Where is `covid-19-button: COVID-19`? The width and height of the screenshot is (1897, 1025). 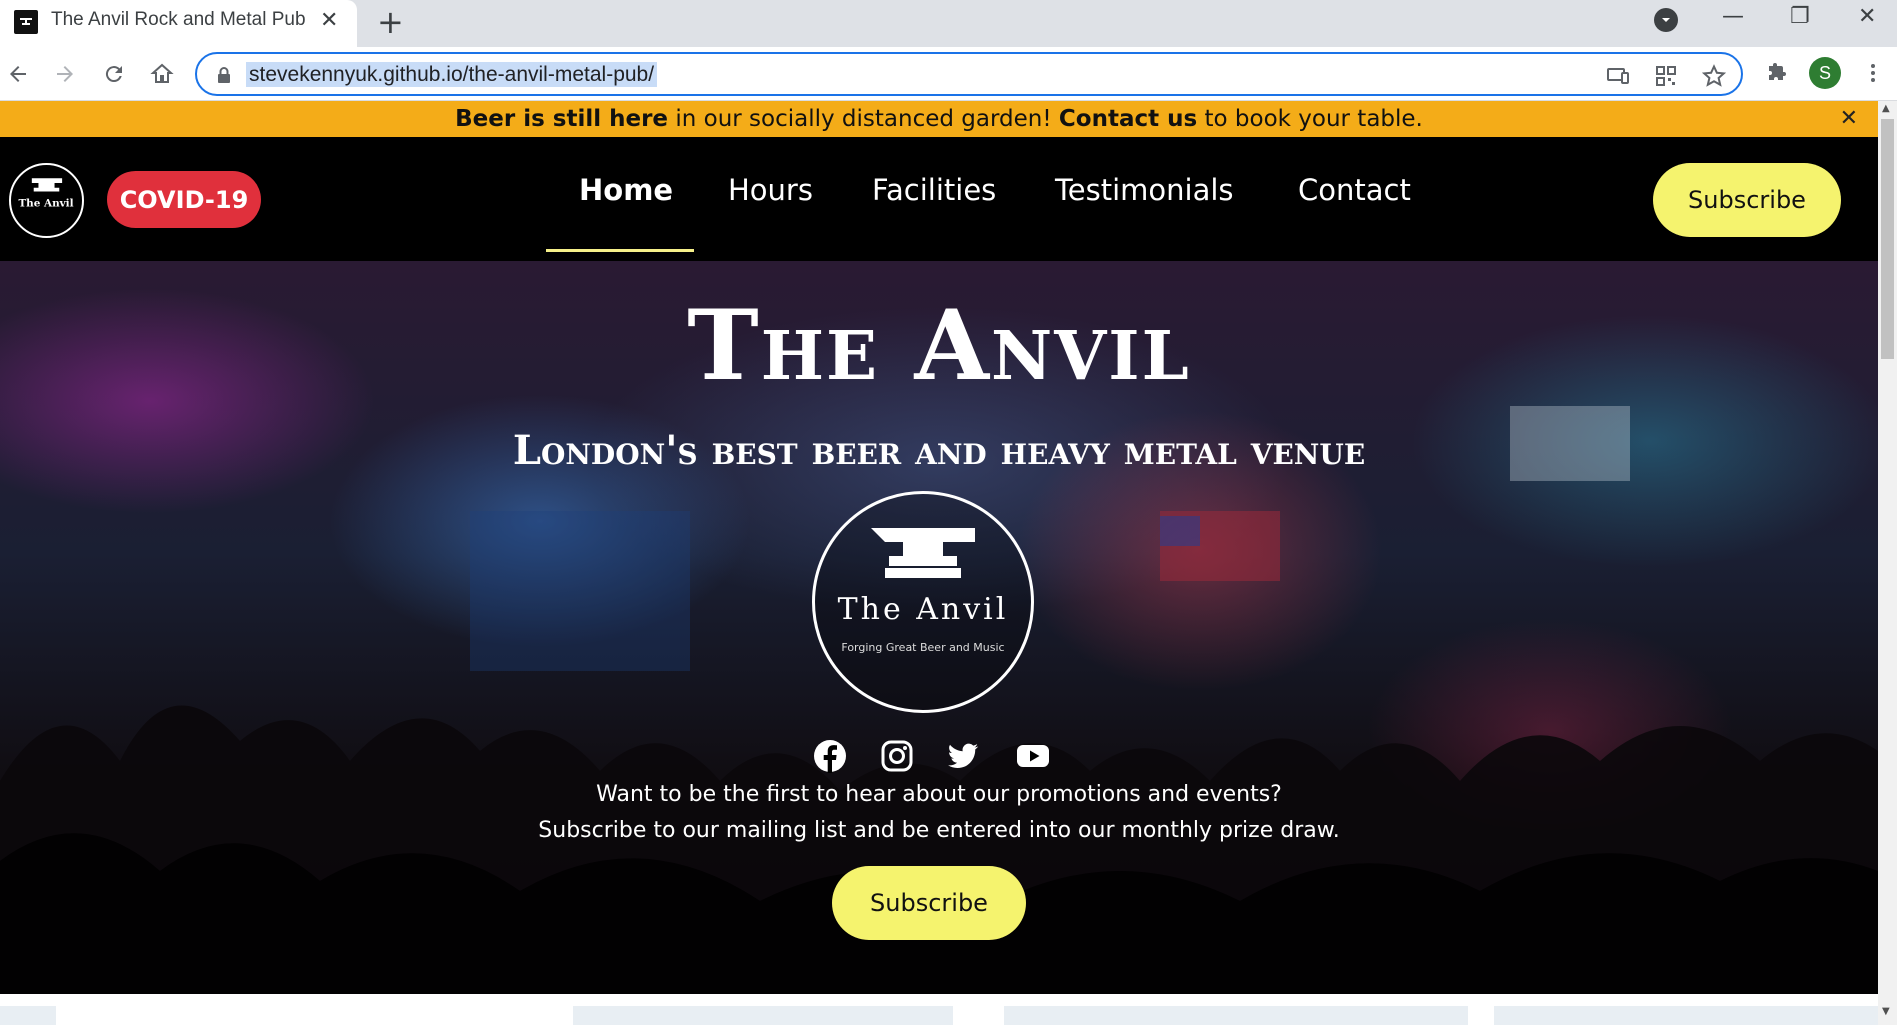 covid-19-button: COVID-19 is located at coordinates (184, 199).